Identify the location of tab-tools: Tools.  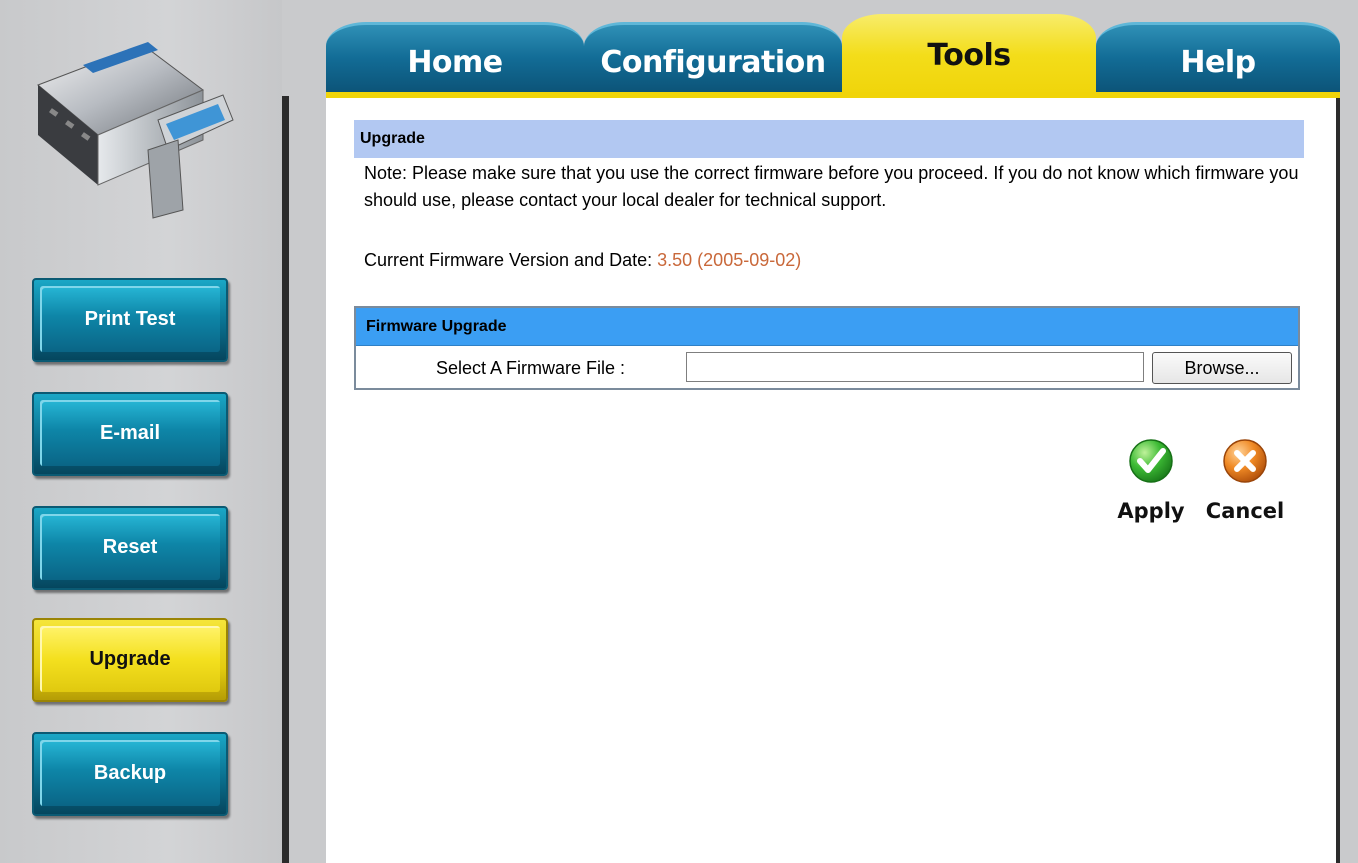
(969, 55).